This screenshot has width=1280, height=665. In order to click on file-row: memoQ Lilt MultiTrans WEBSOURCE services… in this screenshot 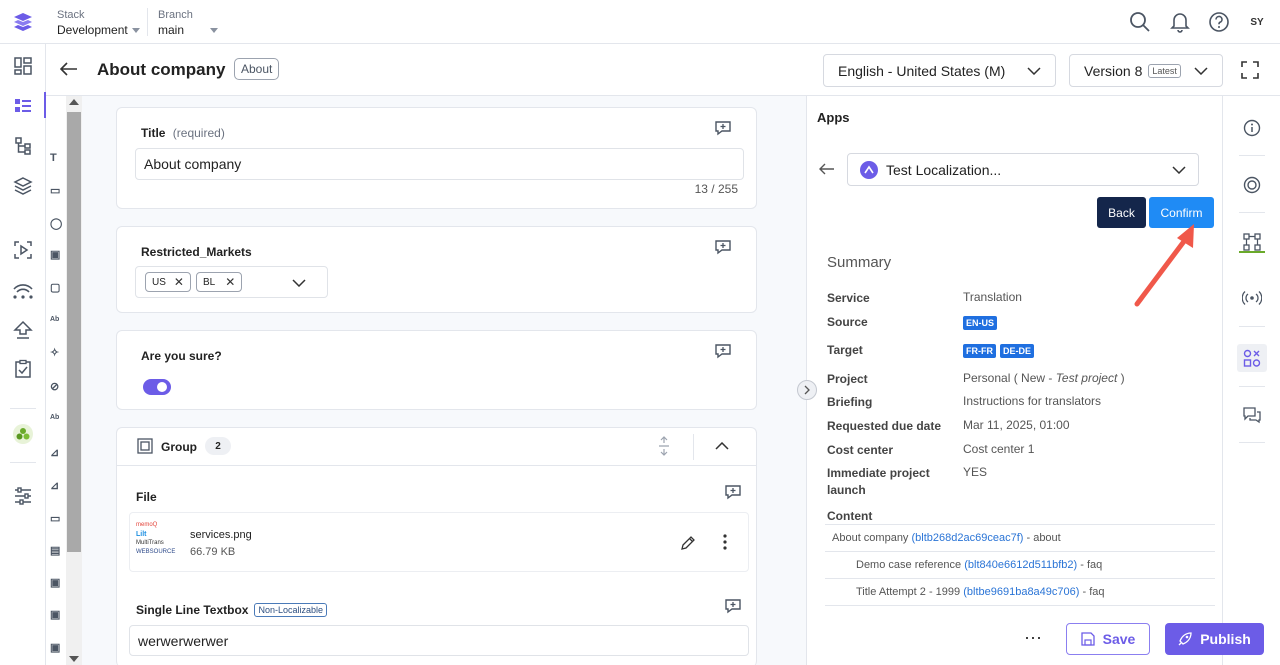, I will do `click(439, 542)`.